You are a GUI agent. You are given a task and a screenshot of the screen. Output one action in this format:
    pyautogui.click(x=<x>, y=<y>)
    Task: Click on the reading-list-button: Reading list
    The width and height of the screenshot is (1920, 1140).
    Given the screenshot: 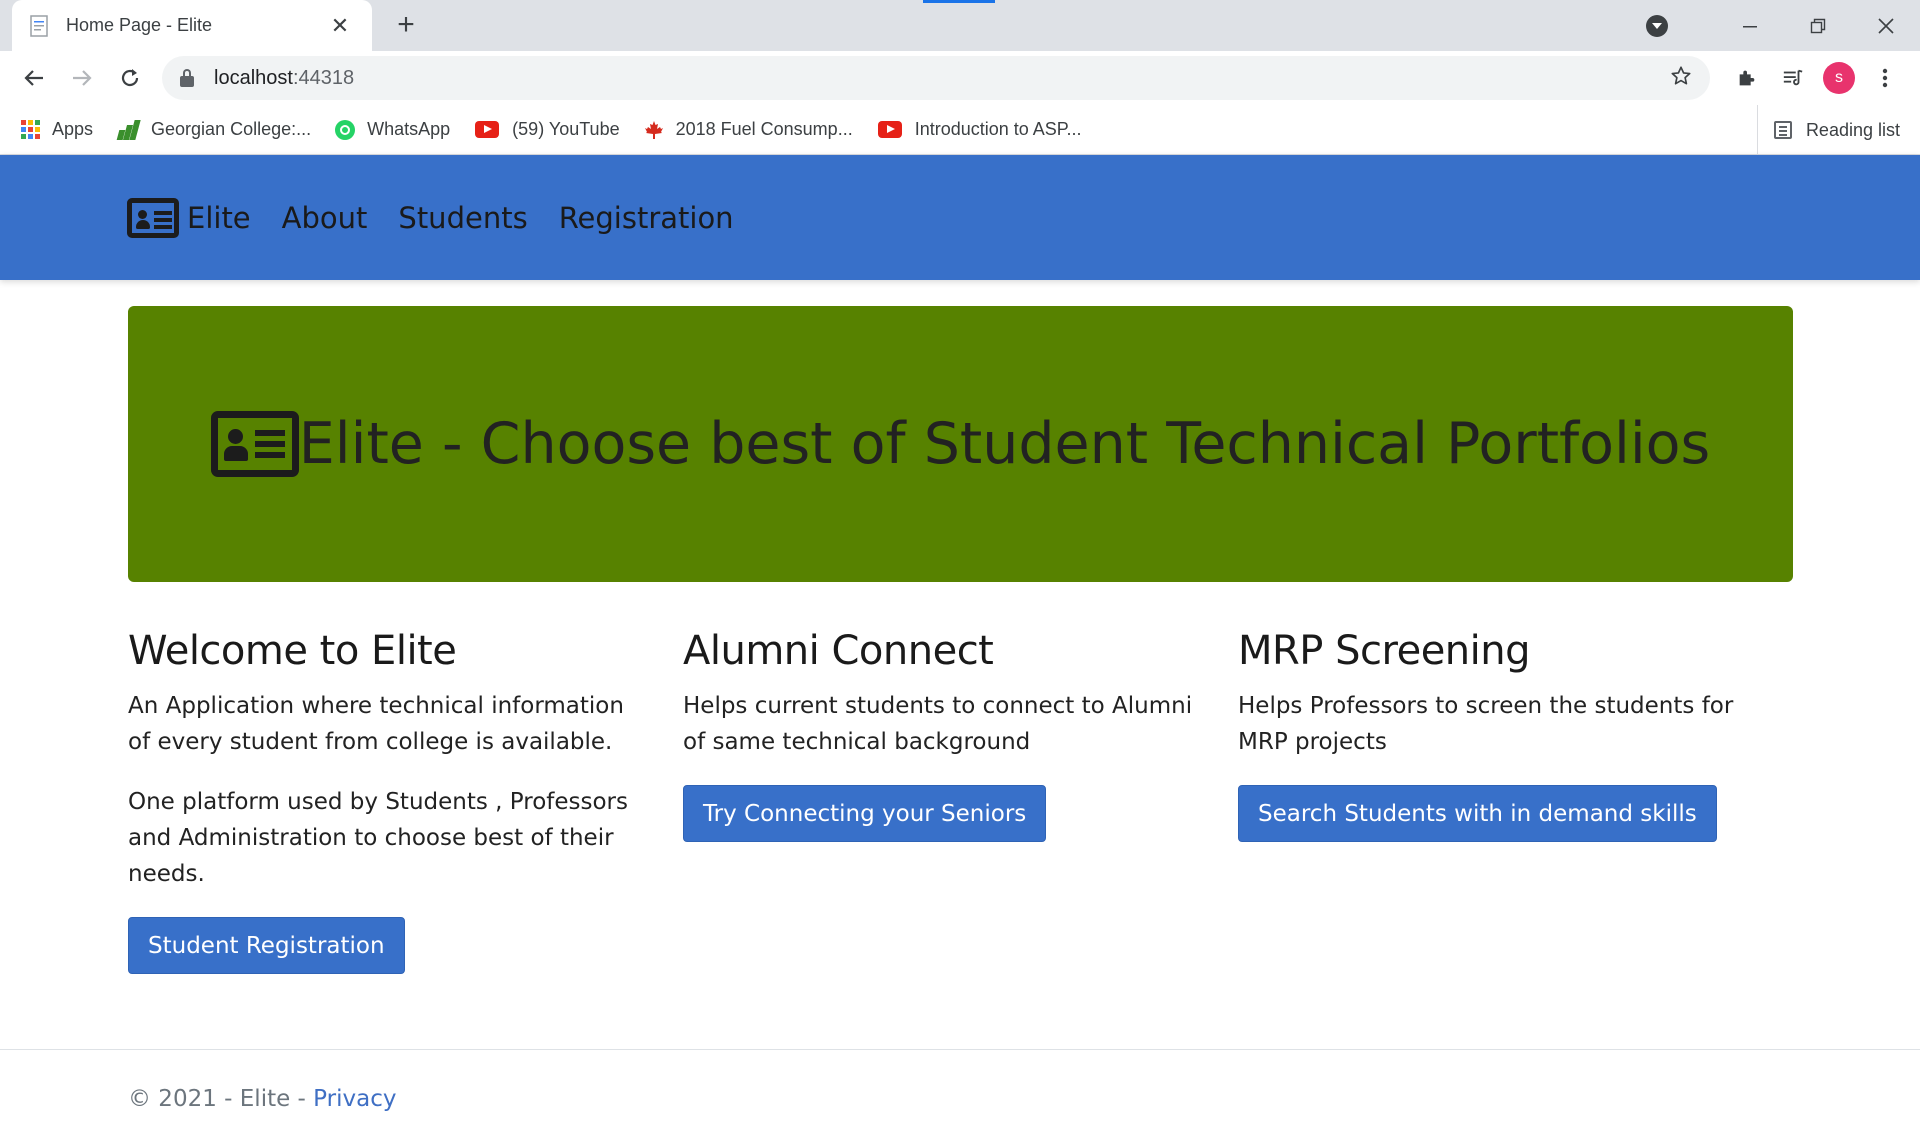 What is the action you would take?
    pyautogui.click(x=1828, y=130)
    